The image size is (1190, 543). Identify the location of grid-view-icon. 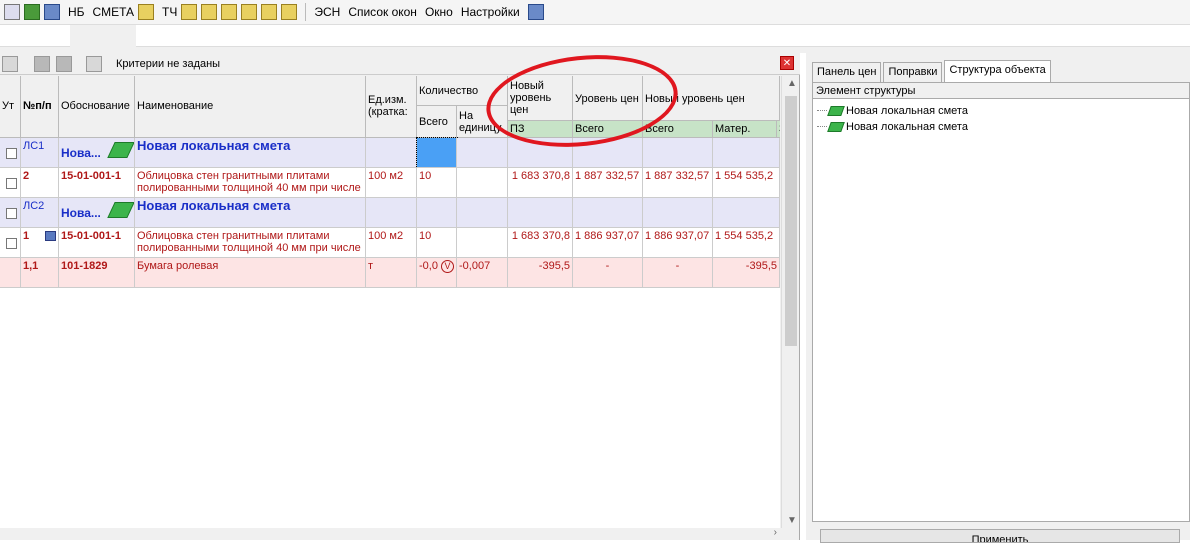
(10, 63).